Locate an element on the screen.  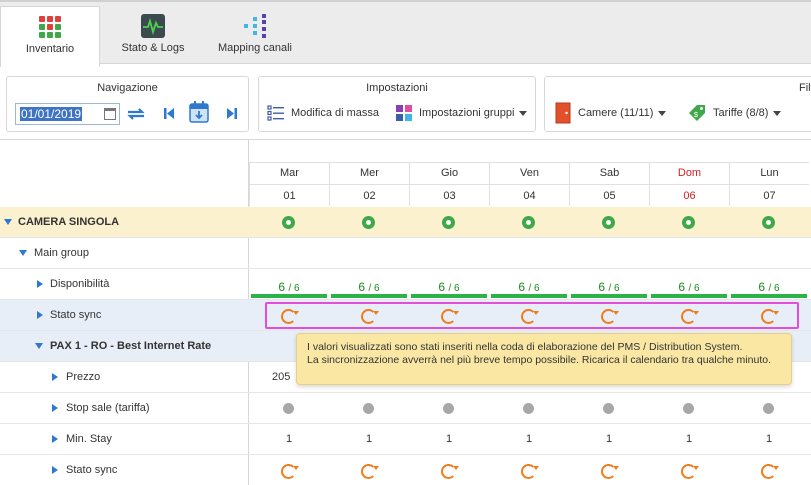
rates-filter-dropdown: $ Tariffe (8/8) is located at coordinates (734, 113).